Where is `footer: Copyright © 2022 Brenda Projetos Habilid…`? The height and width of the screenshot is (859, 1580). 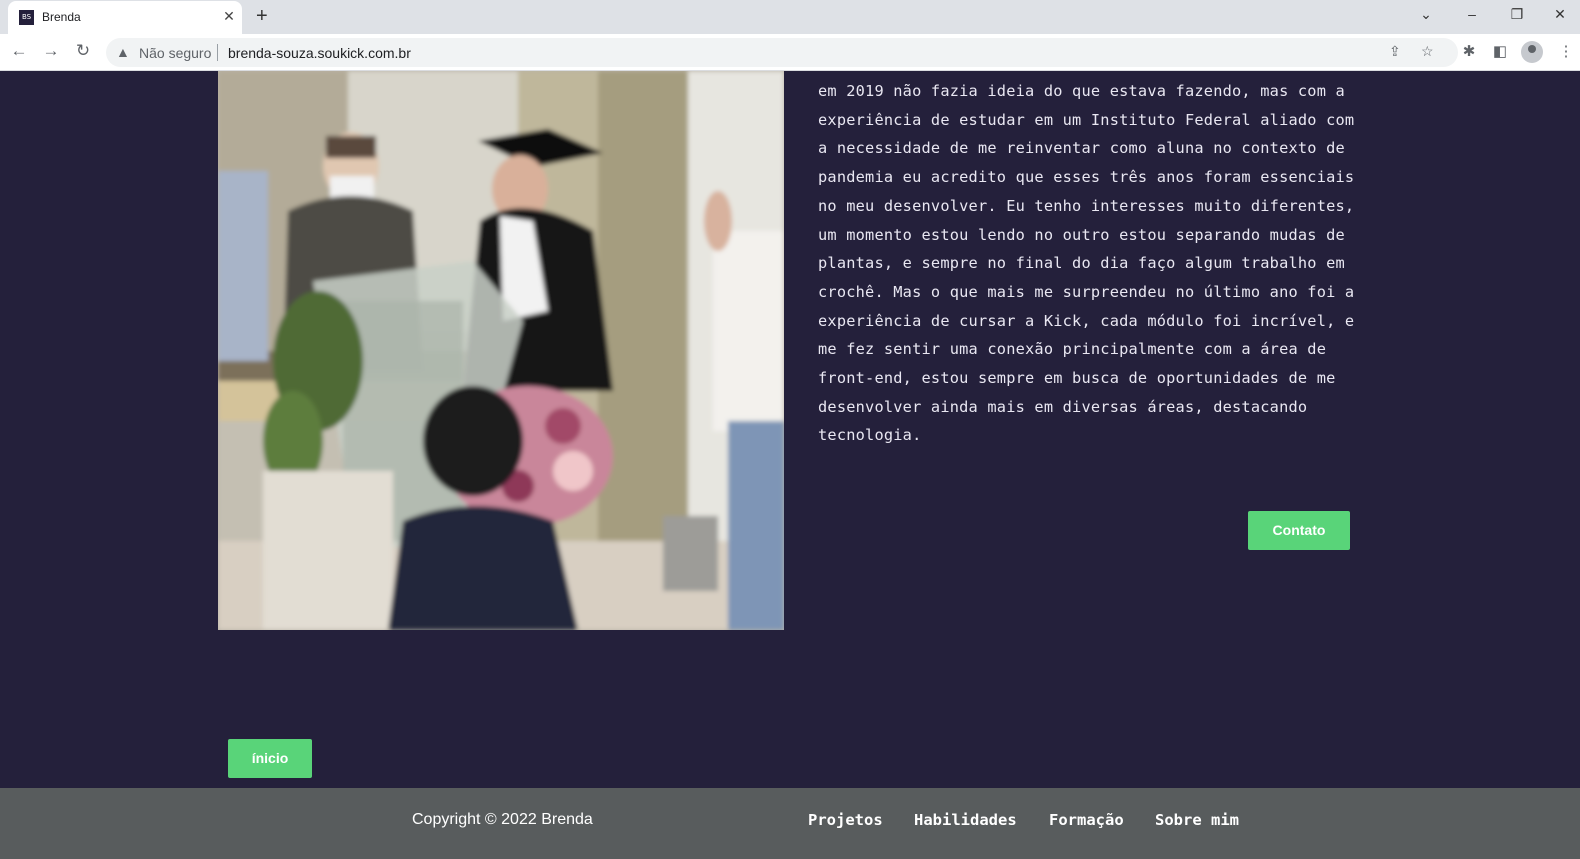 footer: Copyright © 2022 Brenda Projetos Habilid… is located at coordinates (790, 823).